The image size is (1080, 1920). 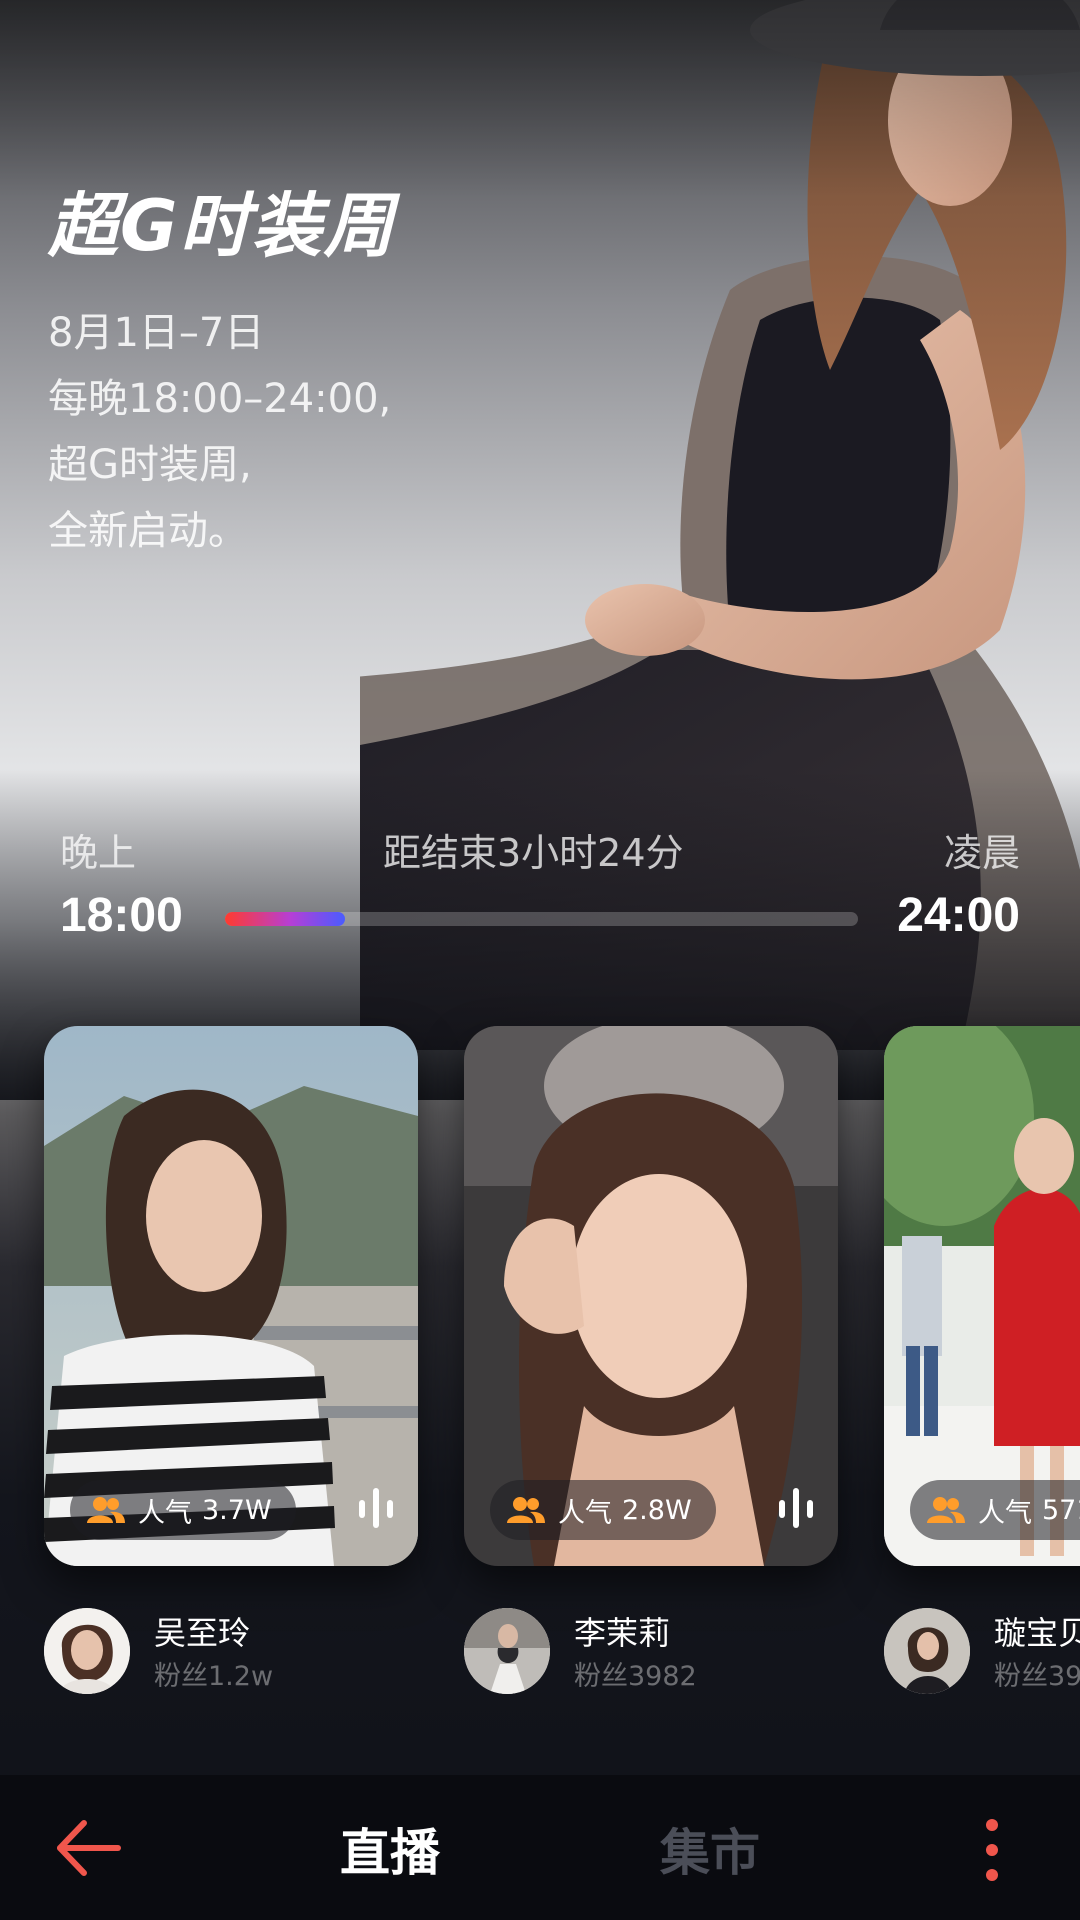 What do you see at coordinates (237, 1510) in the screenshot?
I see `popularity-value: 3.7W` at bounding box center [237, 1510].